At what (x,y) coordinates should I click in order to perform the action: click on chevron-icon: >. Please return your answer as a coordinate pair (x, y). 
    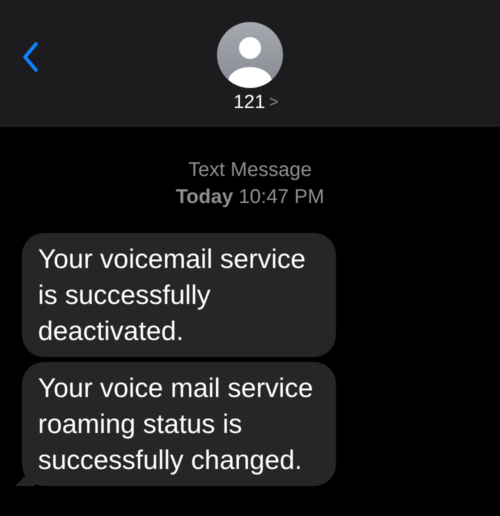
    Looking at the image, I should click on (274, 103).